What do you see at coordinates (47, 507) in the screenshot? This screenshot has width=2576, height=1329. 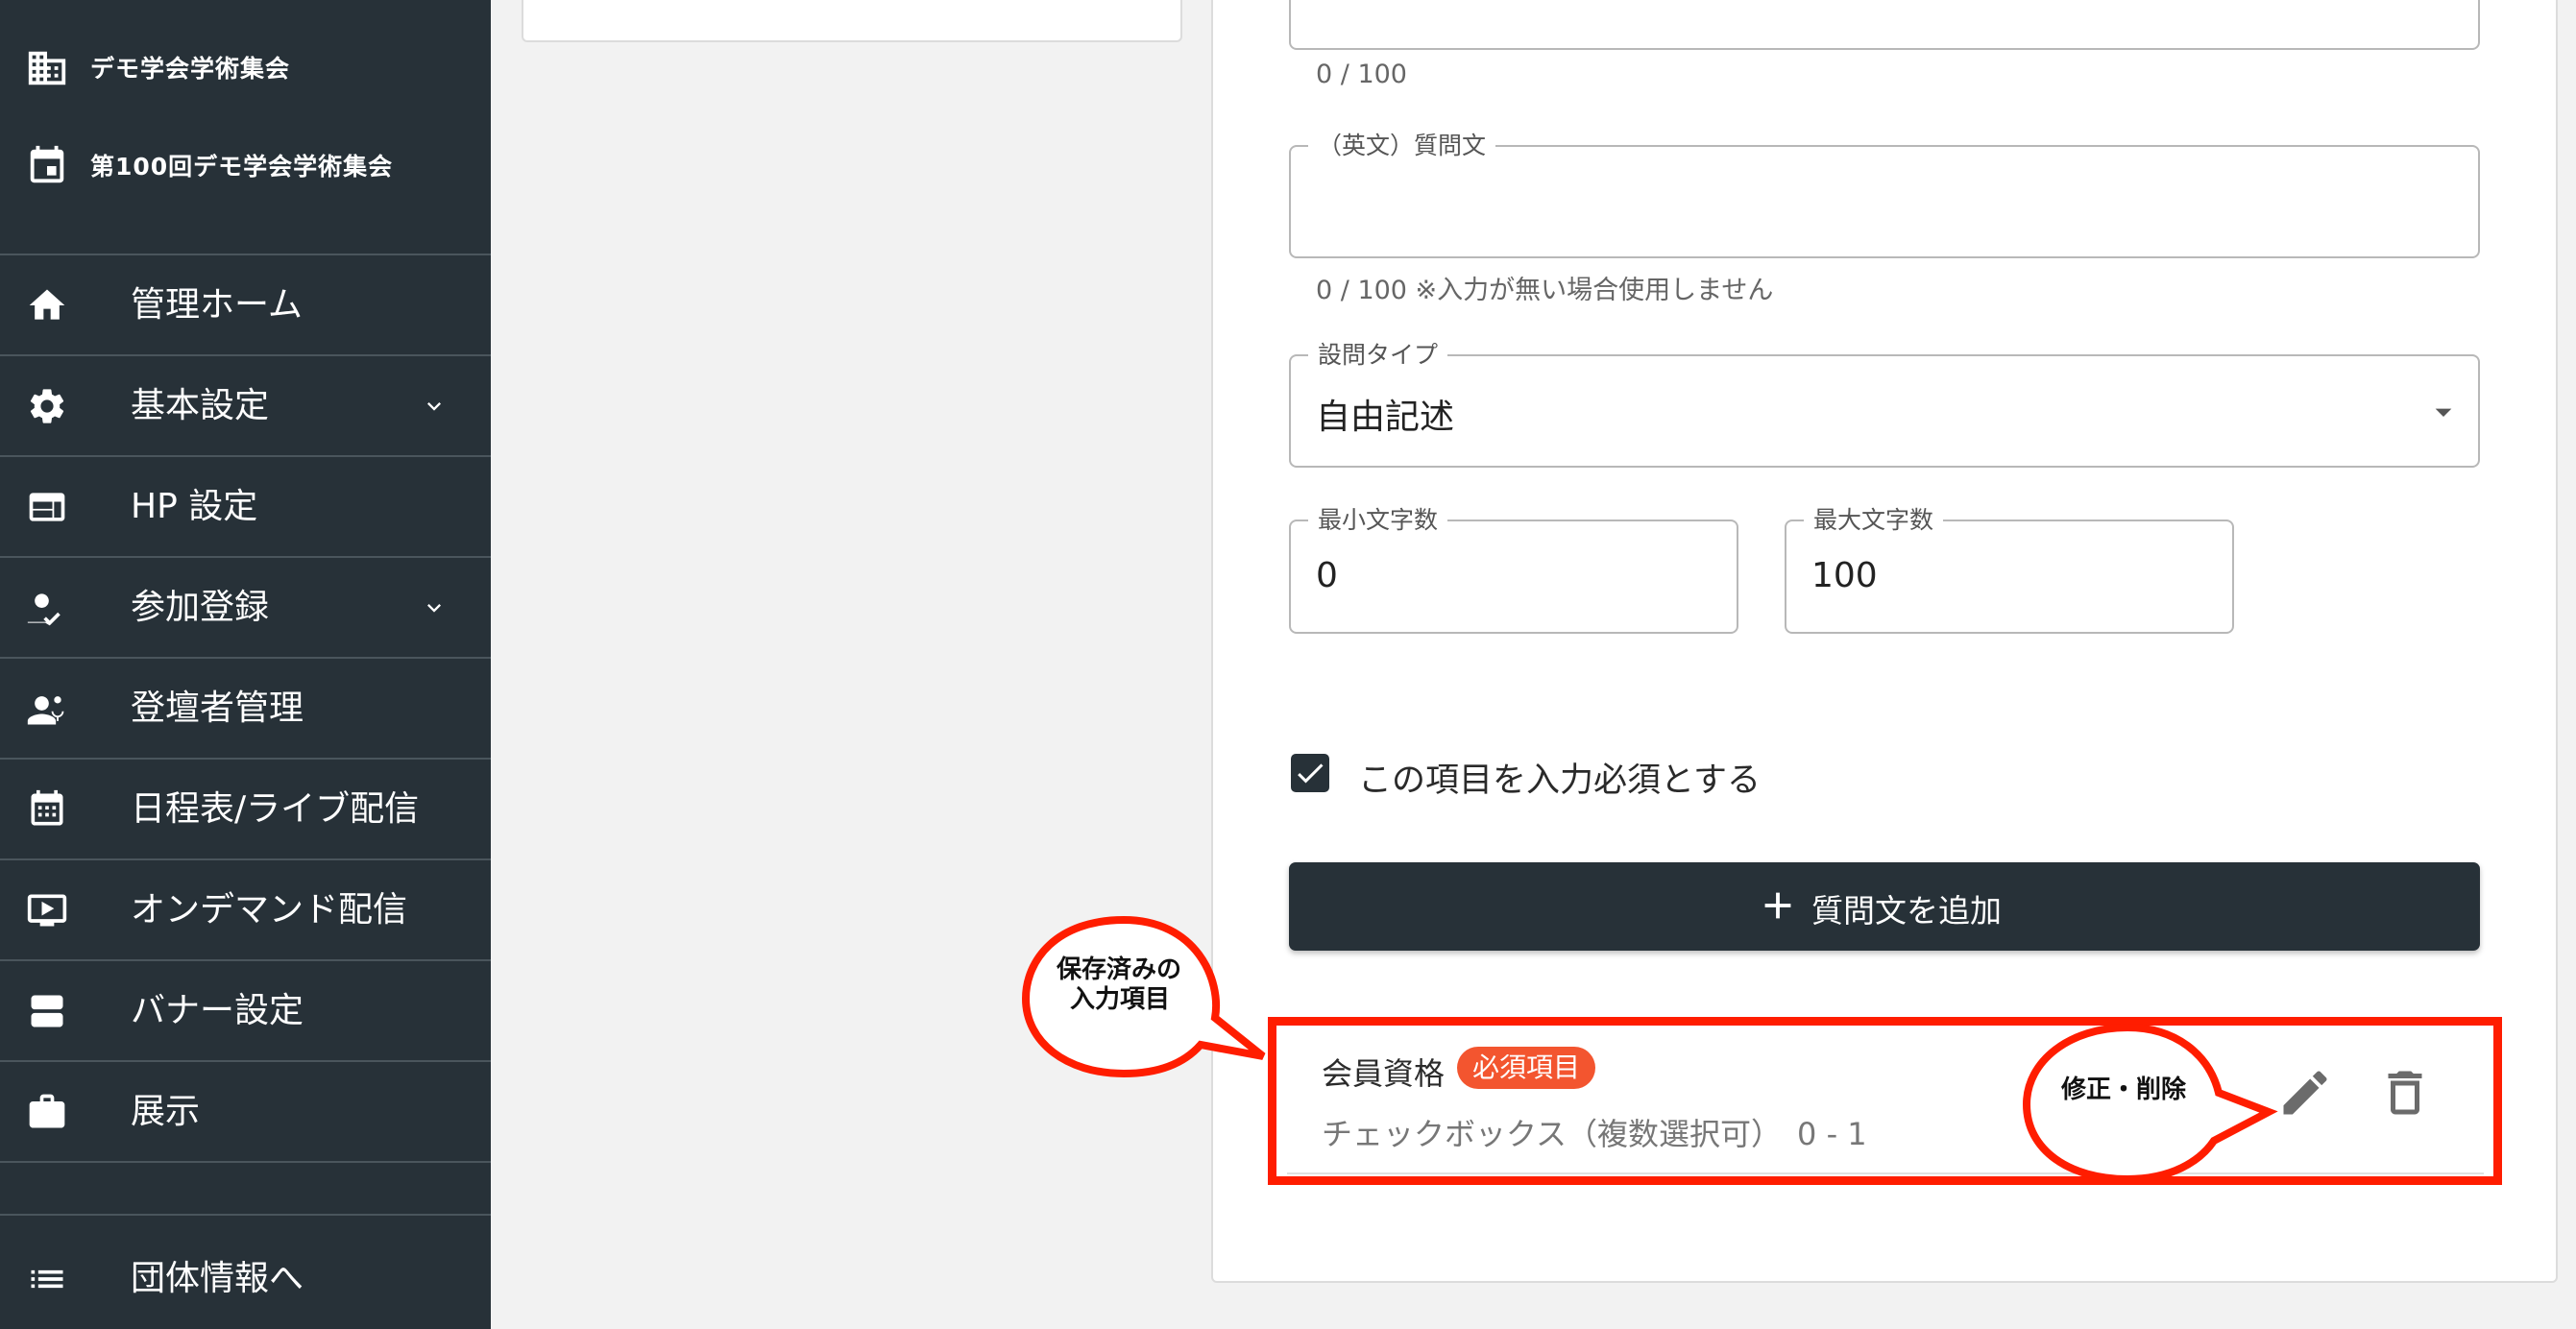 I see `web-icon` at bounding box center [47, 507].